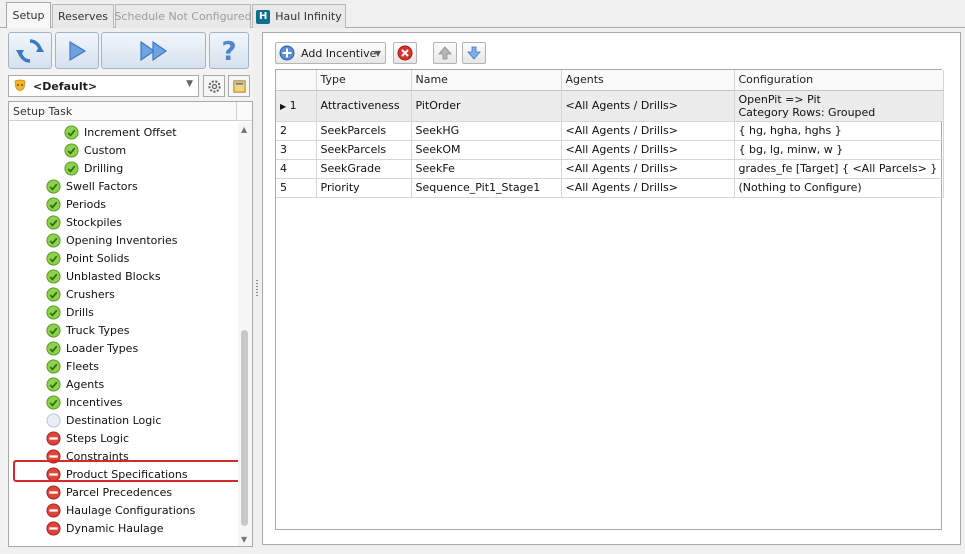 The width and height of the screenshot is (965, 554). Describe the element at coordinates (239, 86) in the screenshot. I see `profile-edit-button` at that location.